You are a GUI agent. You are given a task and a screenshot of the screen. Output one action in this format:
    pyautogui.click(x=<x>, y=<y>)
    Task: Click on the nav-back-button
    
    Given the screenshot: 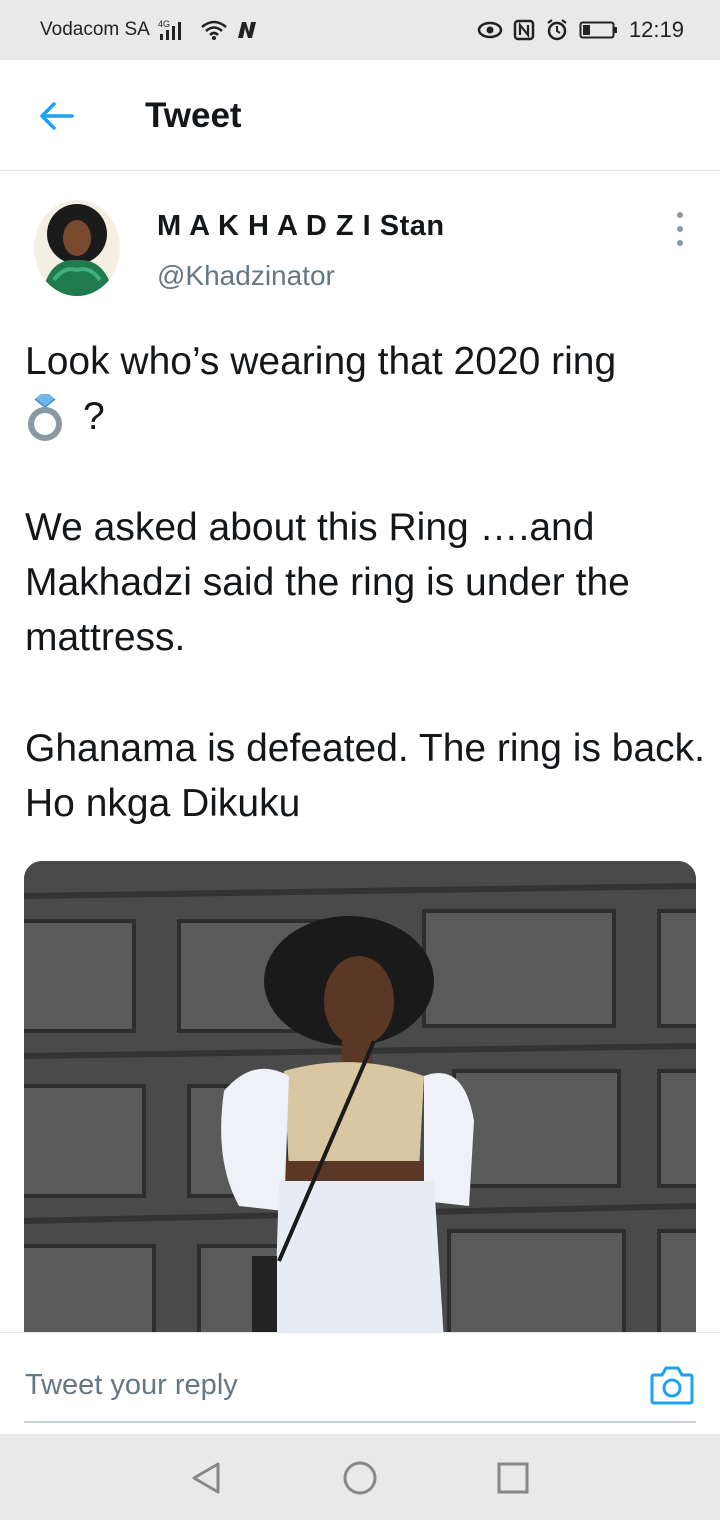 What is the action you would take?
    pyautogui.click(x=206, y=1478)
    